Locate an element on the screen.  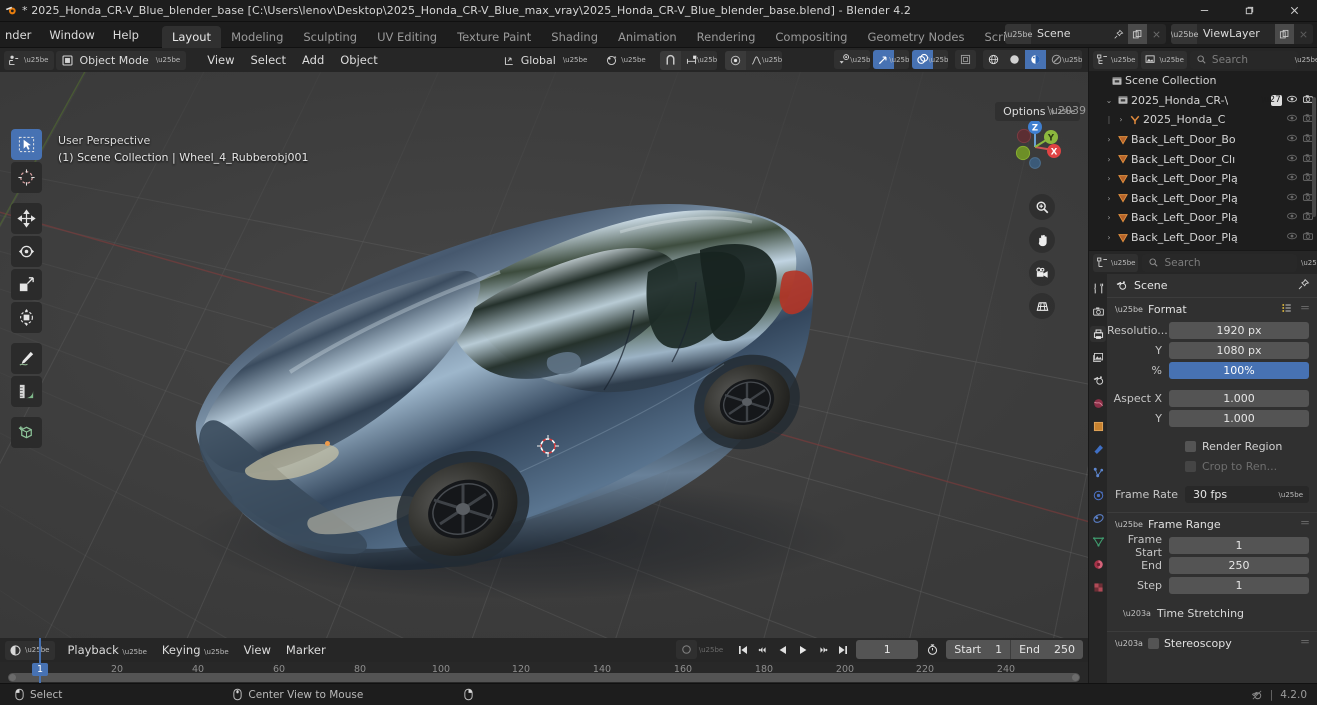
properties-editor: \u25be Search \u25be is located at coordinates (1203, 467).